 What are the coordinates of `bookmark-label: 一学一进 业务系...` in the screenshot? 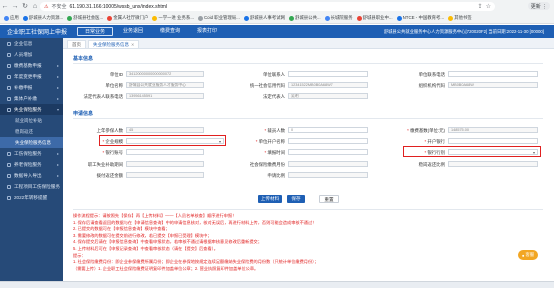 It's located at (176, 17).